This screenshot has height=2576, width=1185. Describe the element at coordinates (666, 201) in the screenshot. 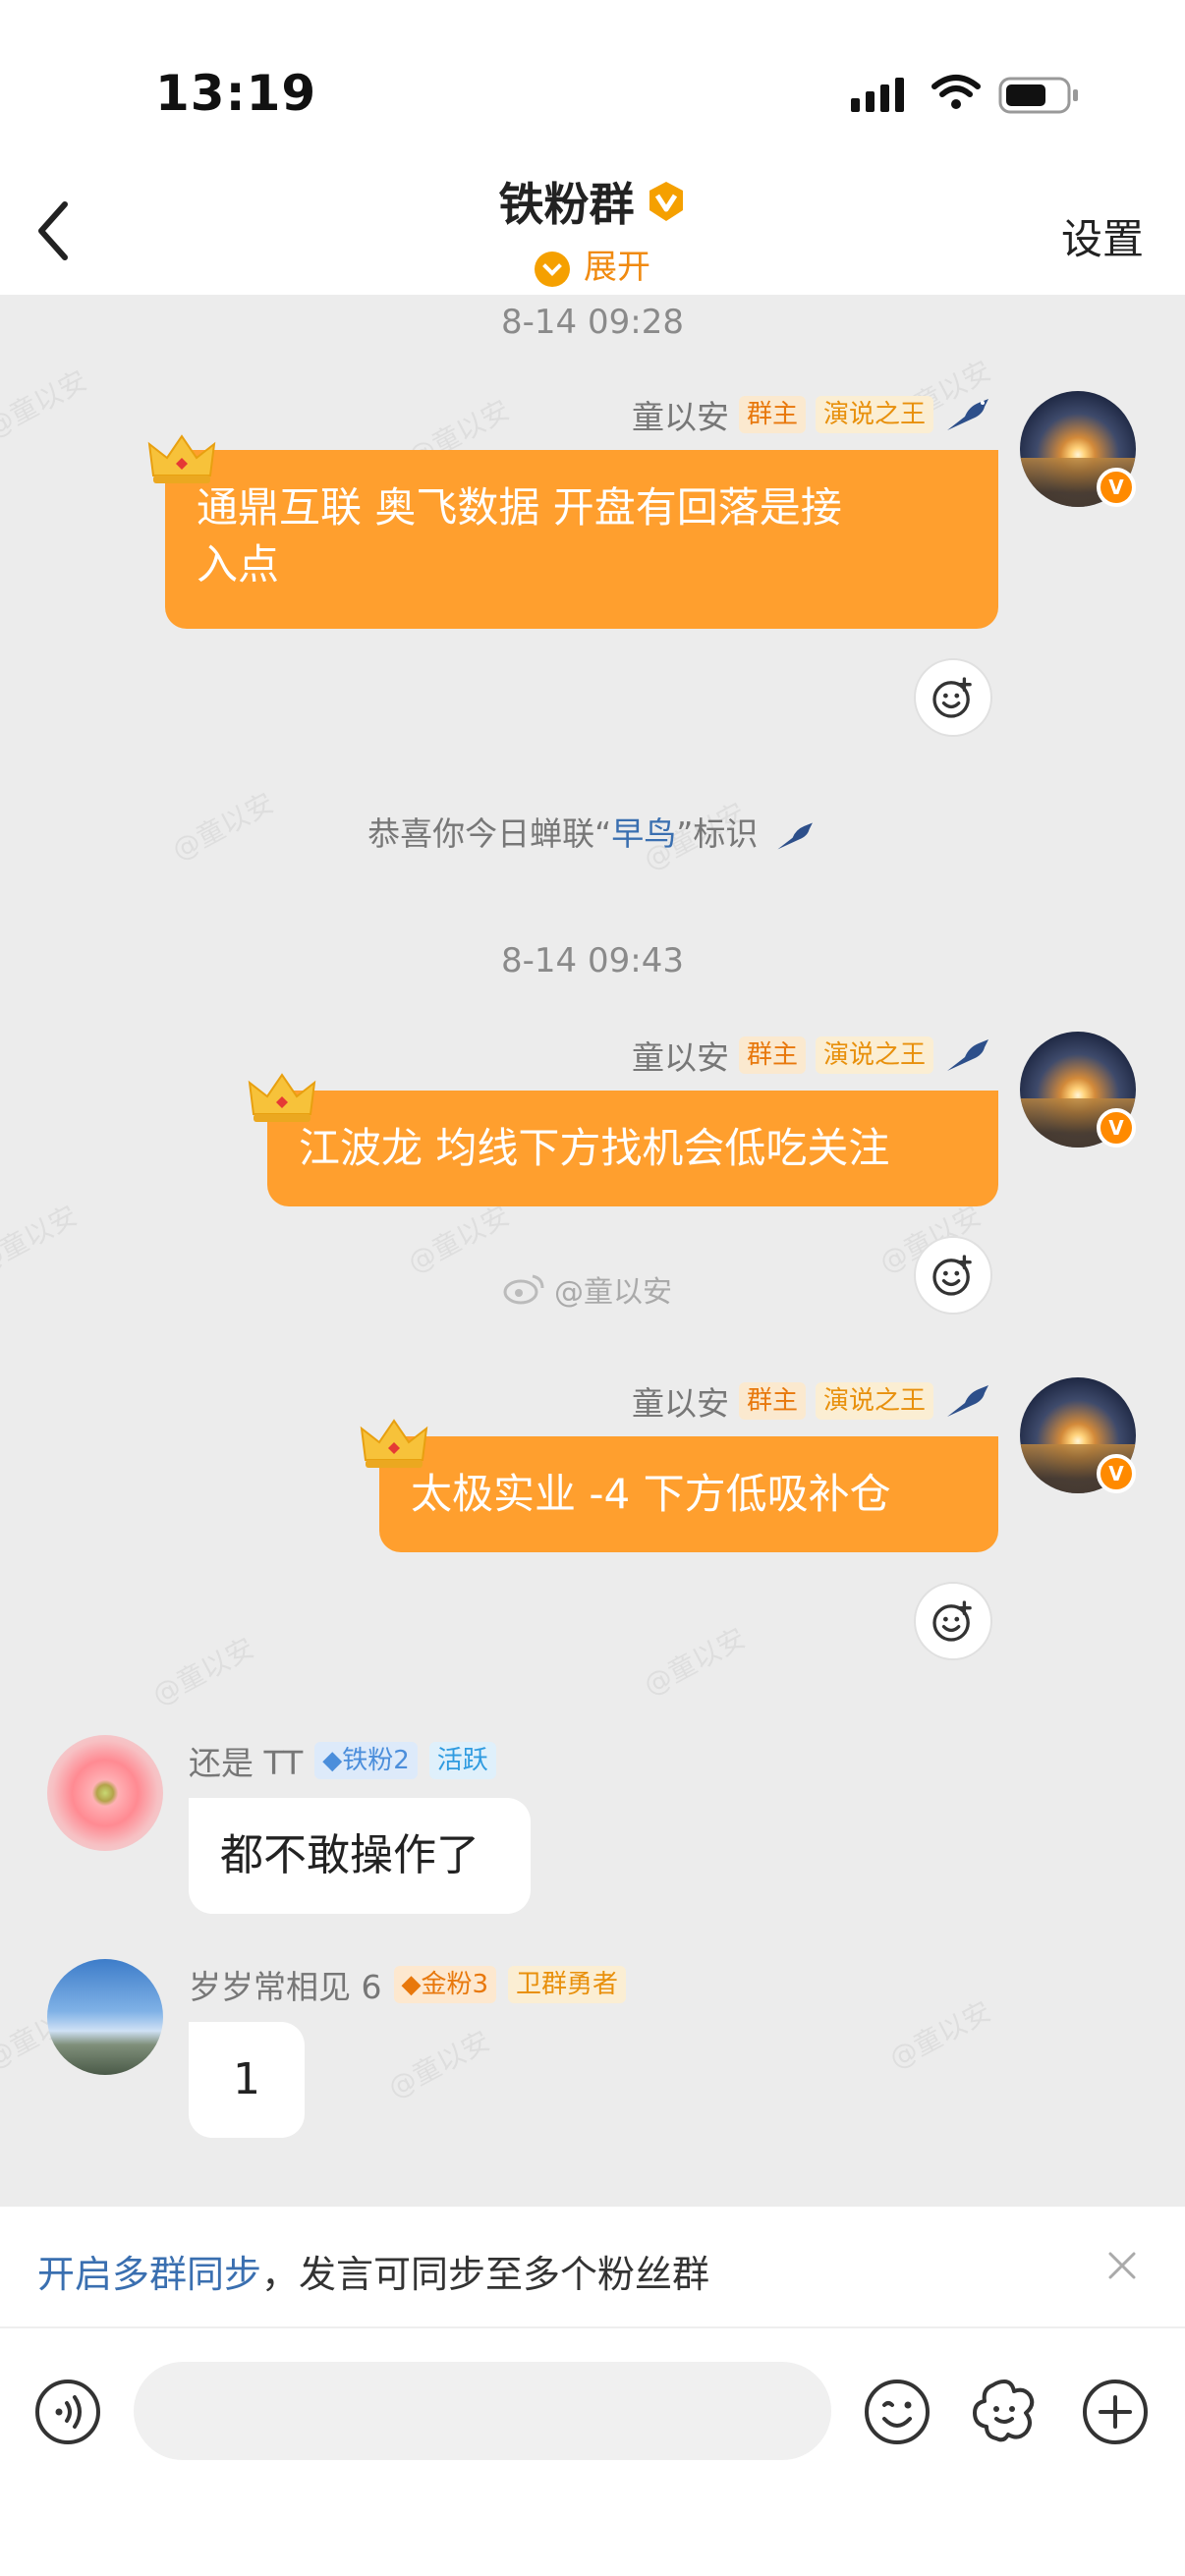

I see `verified-icon` at that location.